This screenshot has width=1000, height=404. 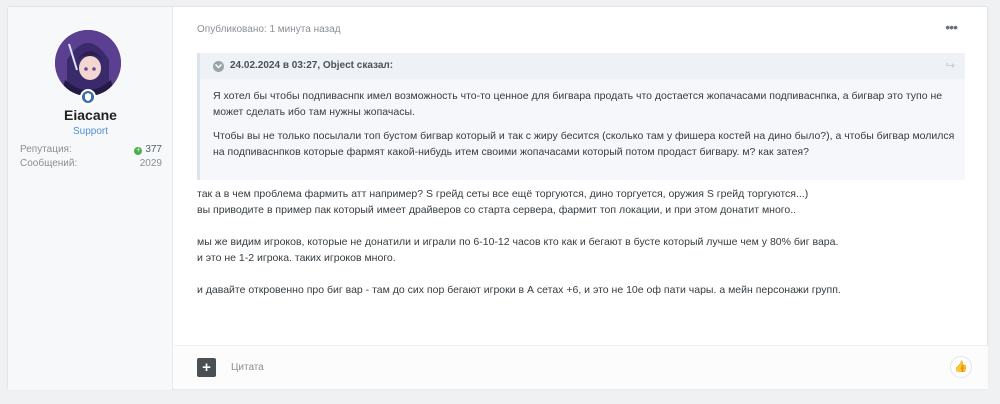 I want to click on reputation-plus-icon: +, so click(x=138, y=151).